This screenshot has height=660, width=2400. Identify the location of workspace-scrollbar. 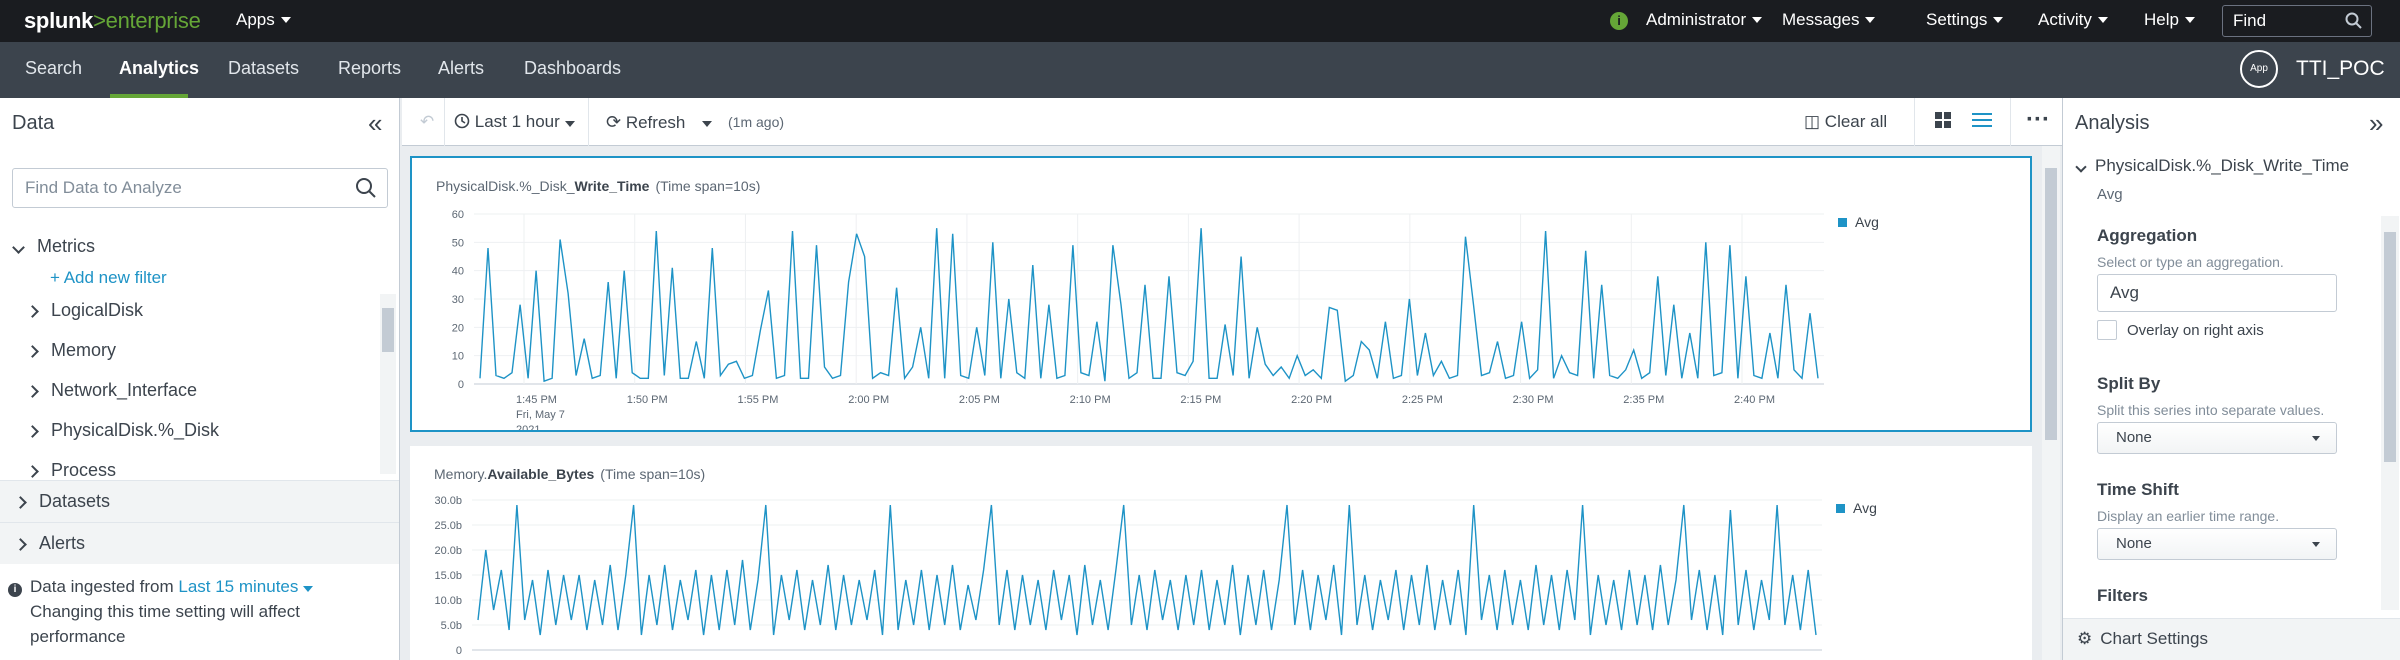
(2051, 403).